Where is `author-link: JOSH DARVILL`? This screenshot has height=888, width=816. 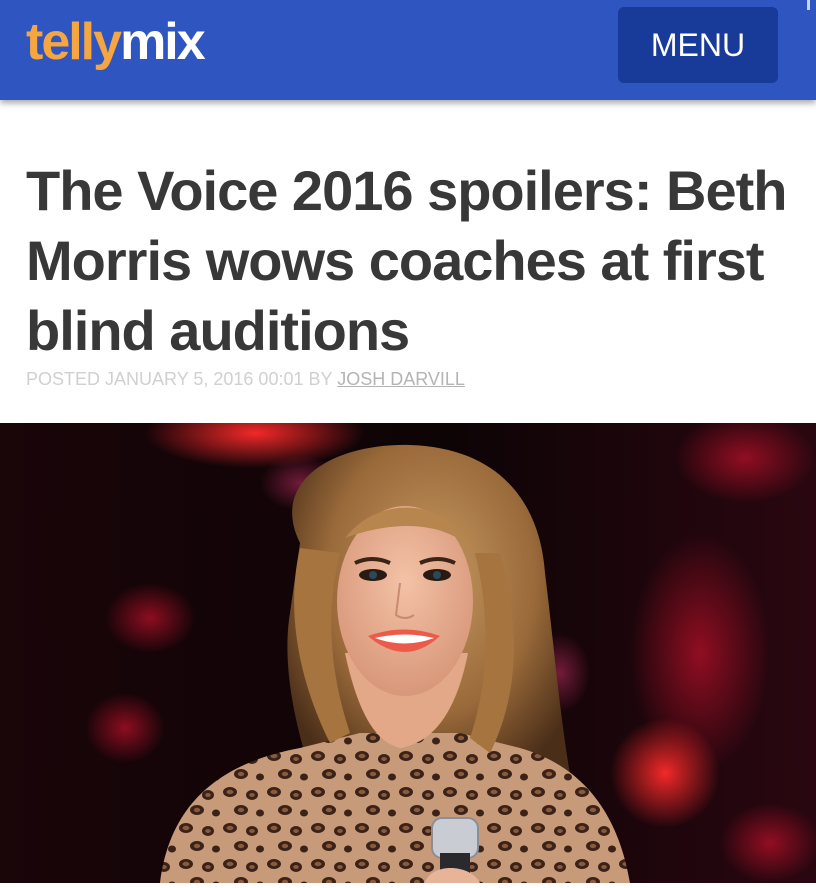 author-link: JOSH DARVILL is located at coordinates (401, 379).